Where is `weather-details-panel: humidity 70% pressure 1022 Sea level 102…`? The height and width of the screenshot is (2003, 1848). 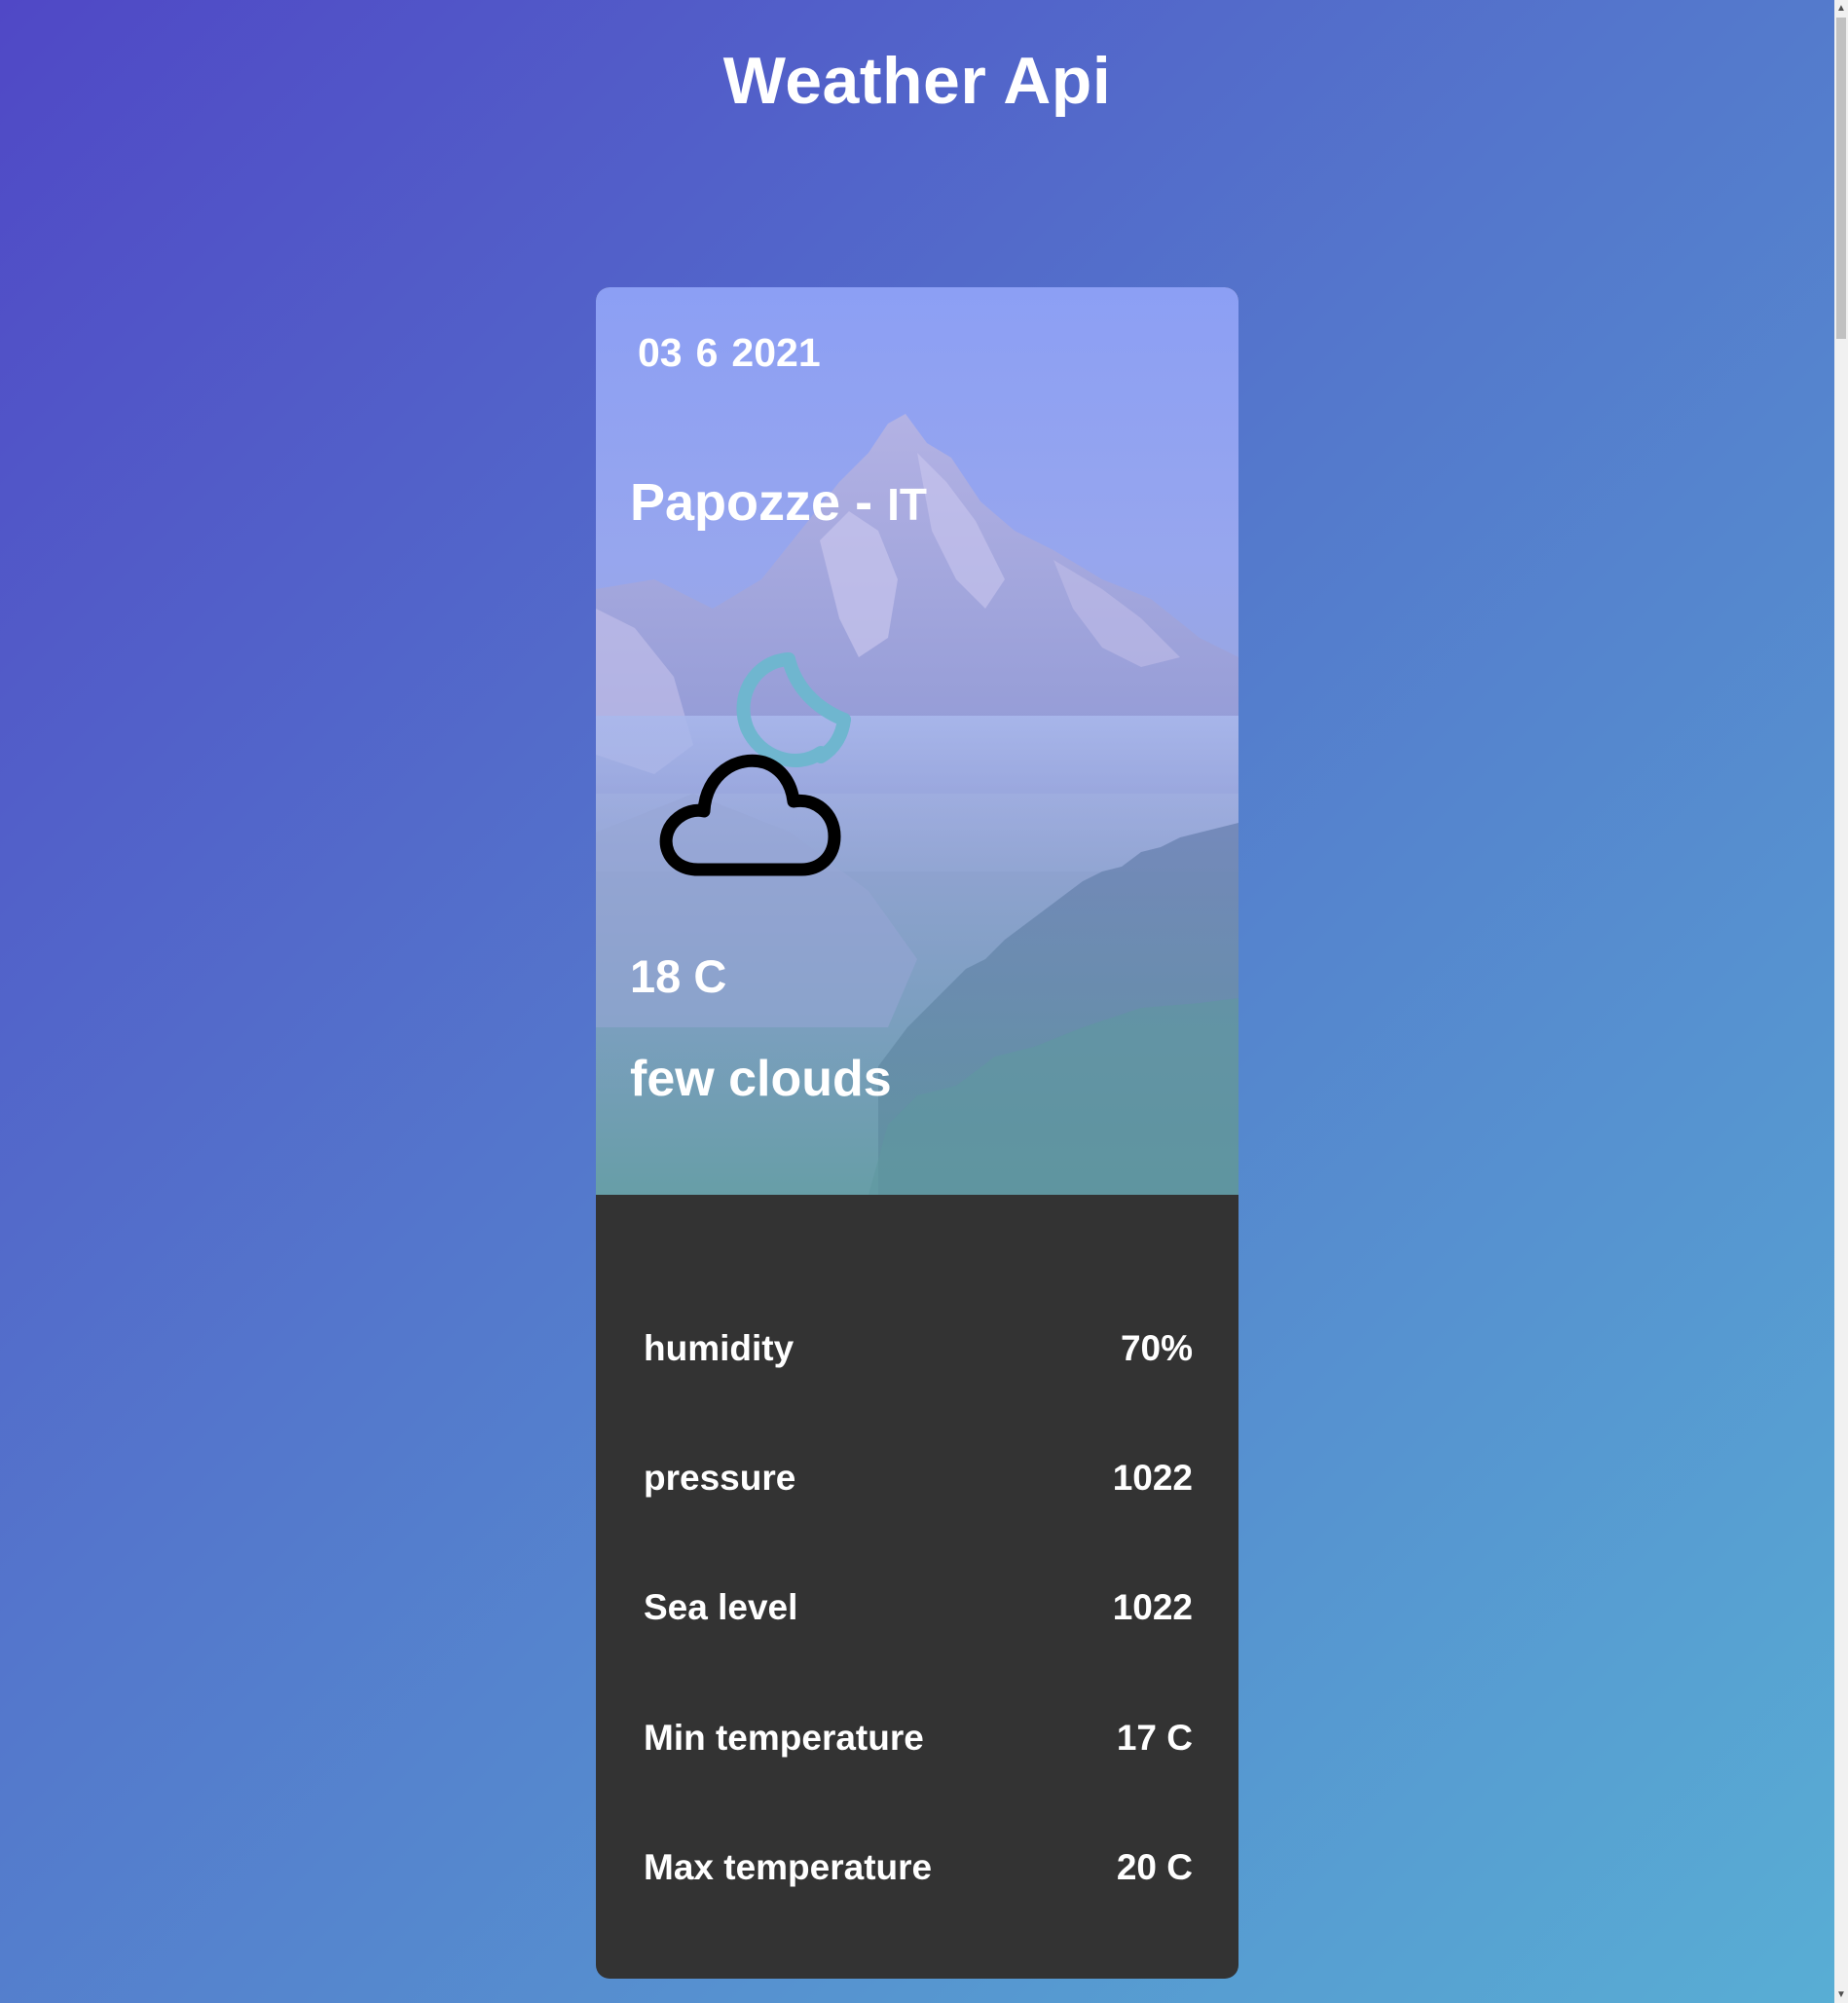 weather-details-panel: humidity 70% pressure 1022 Sea level 102… is located at coordinates (917, 1587).